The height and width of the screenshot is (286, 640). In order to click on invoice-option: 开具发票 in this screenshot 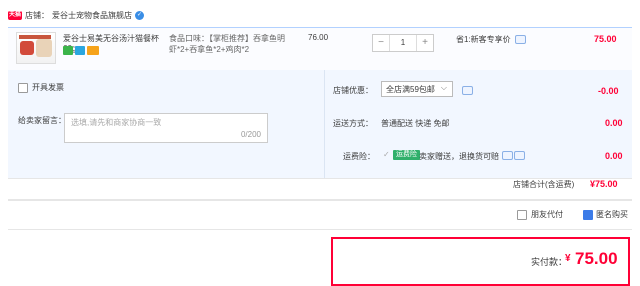, I will do `click(41, 87)`.